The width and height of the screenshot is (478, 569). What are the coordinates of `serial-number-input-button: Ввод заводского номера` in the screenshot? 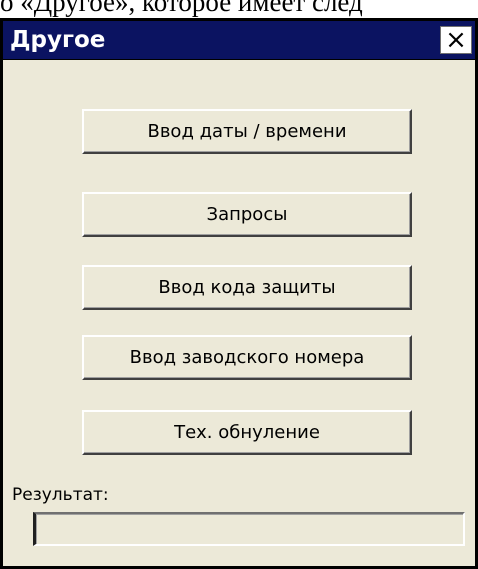 It's located at (247, 357).